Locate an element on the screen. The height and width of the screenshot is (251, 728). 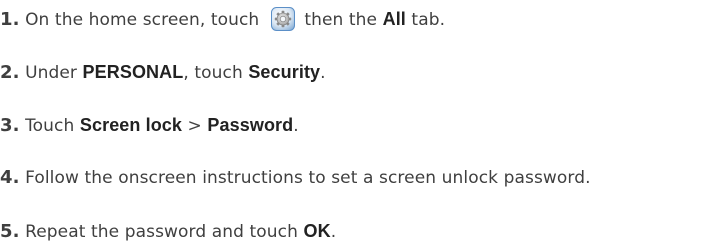
step-text: Under is located at coordinates (51, 73).